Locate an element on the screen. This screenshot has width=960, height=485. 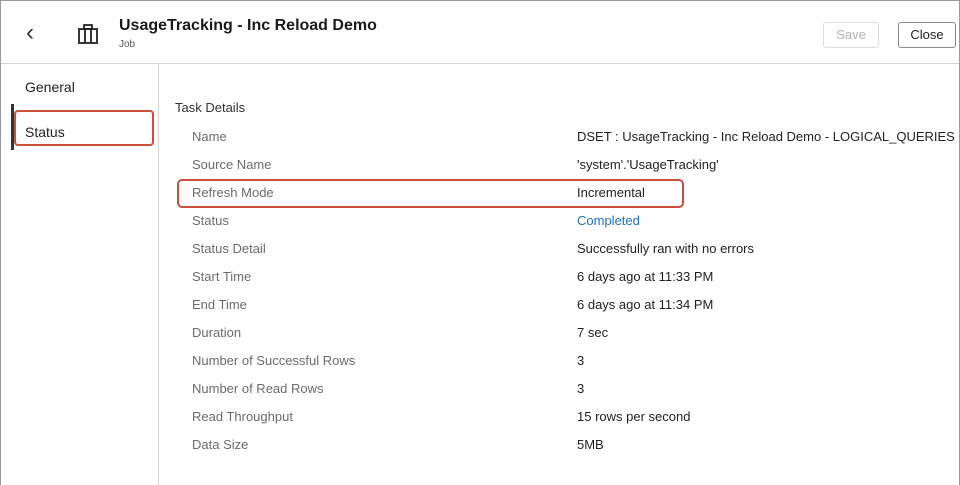
chevron-left-icon: ‹ is located at coordinates (30, 34).